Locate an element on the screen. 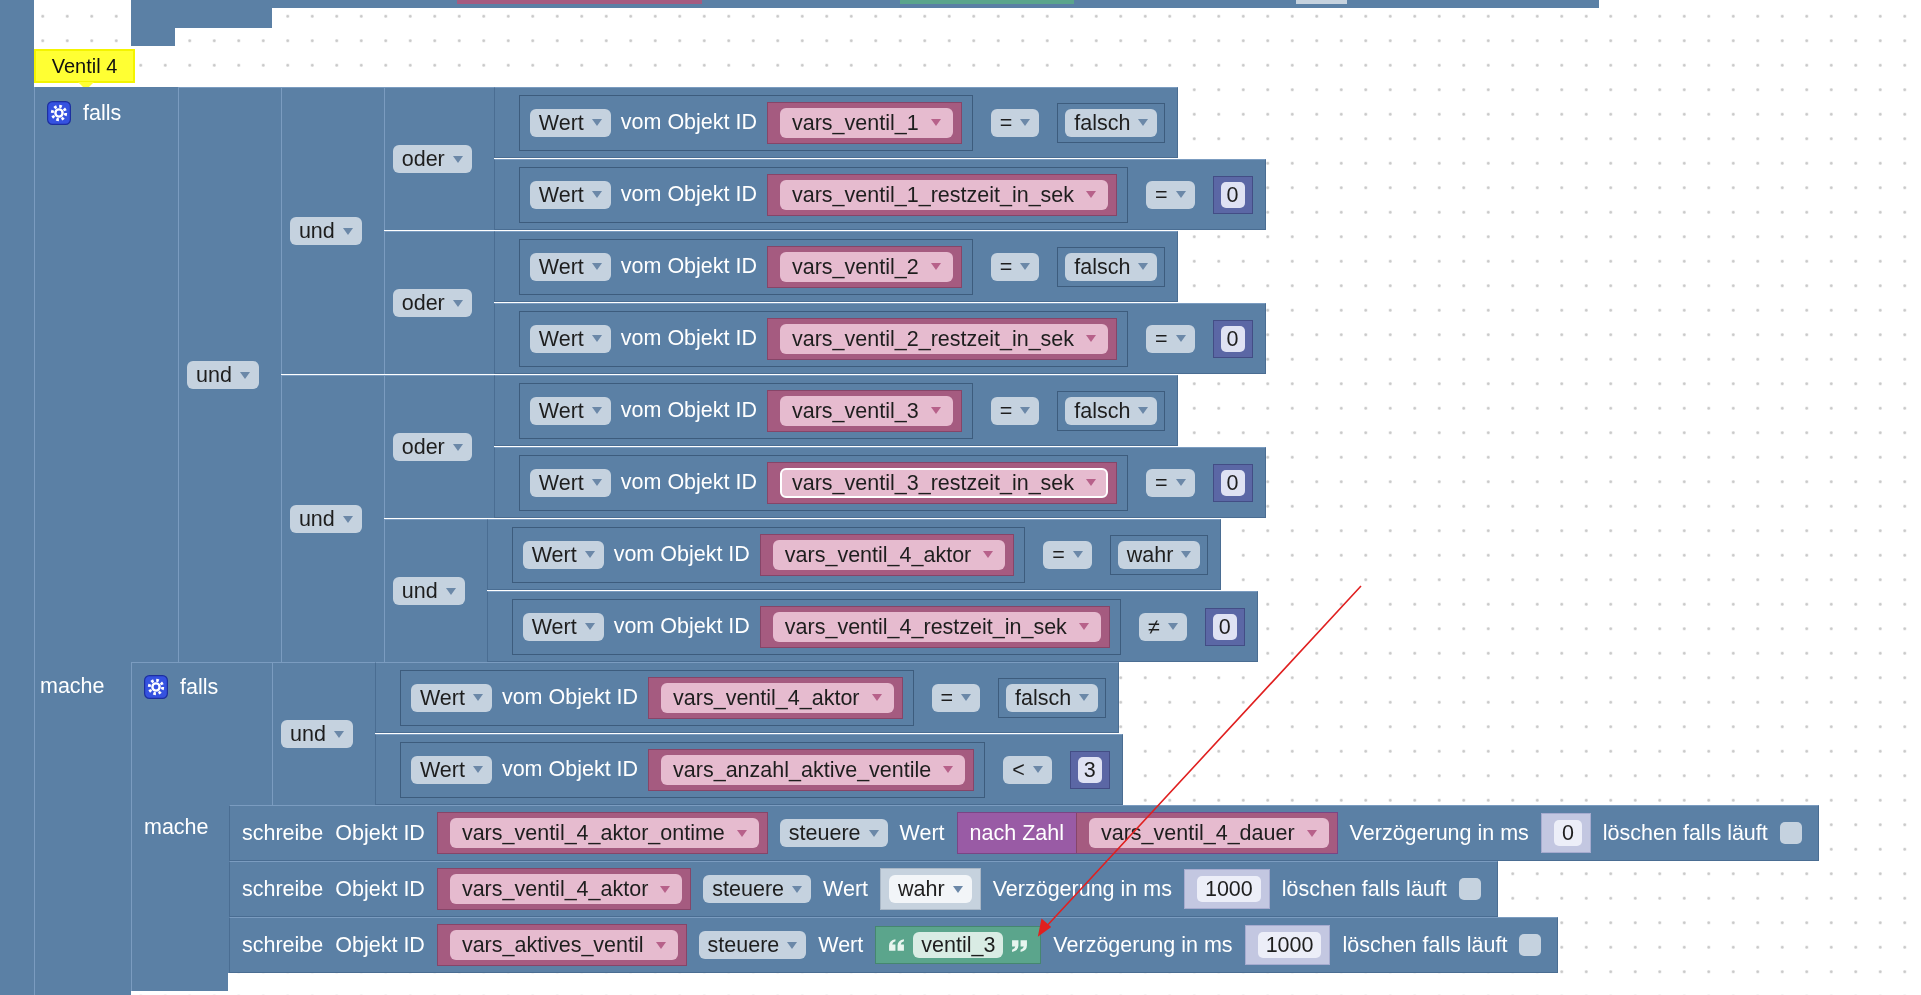 The image size is (1921, 995). operator-dropdown: < is located at coordinates (1027, 769).